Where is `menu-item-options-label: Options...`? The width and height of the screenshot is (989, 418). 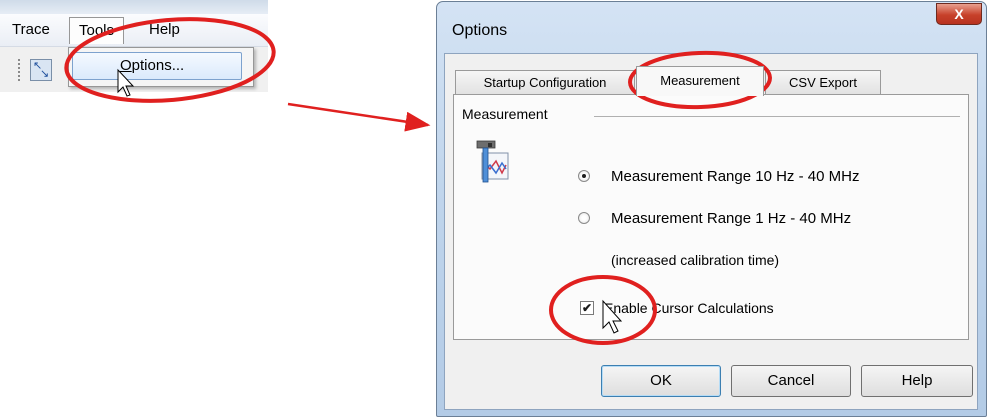 menu-item-options-label: Options... is located at coordinates (152, 65).